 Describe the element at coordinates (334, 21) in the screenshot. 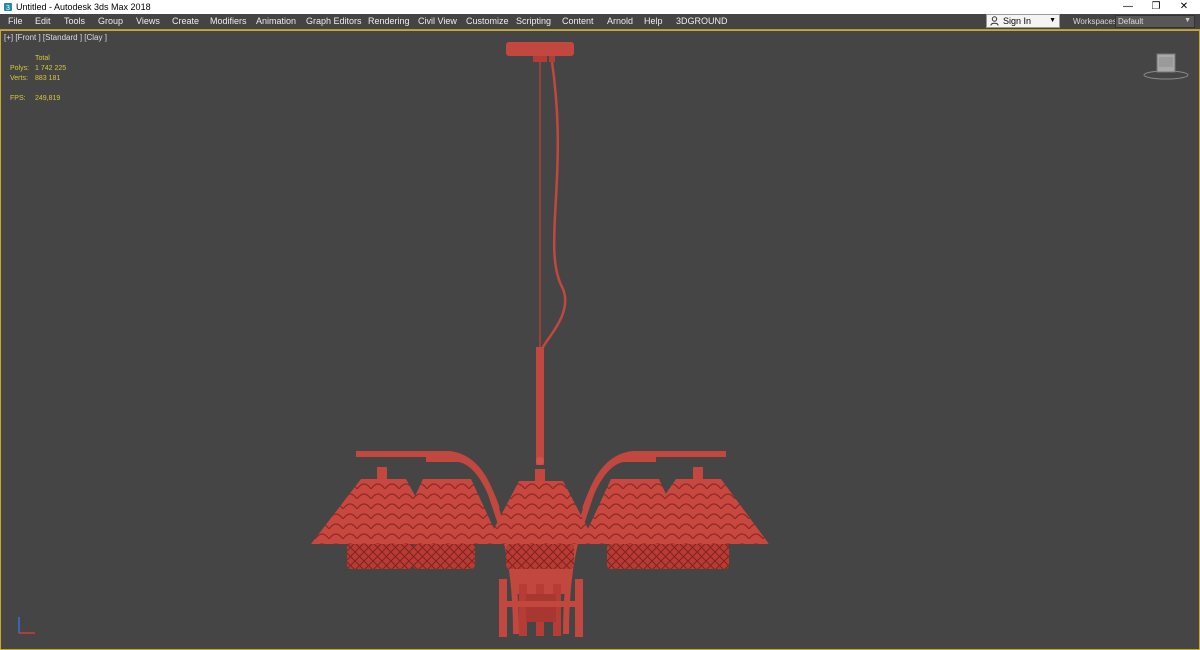

I see `menu-graph-editors: Graph Editors` at that location.